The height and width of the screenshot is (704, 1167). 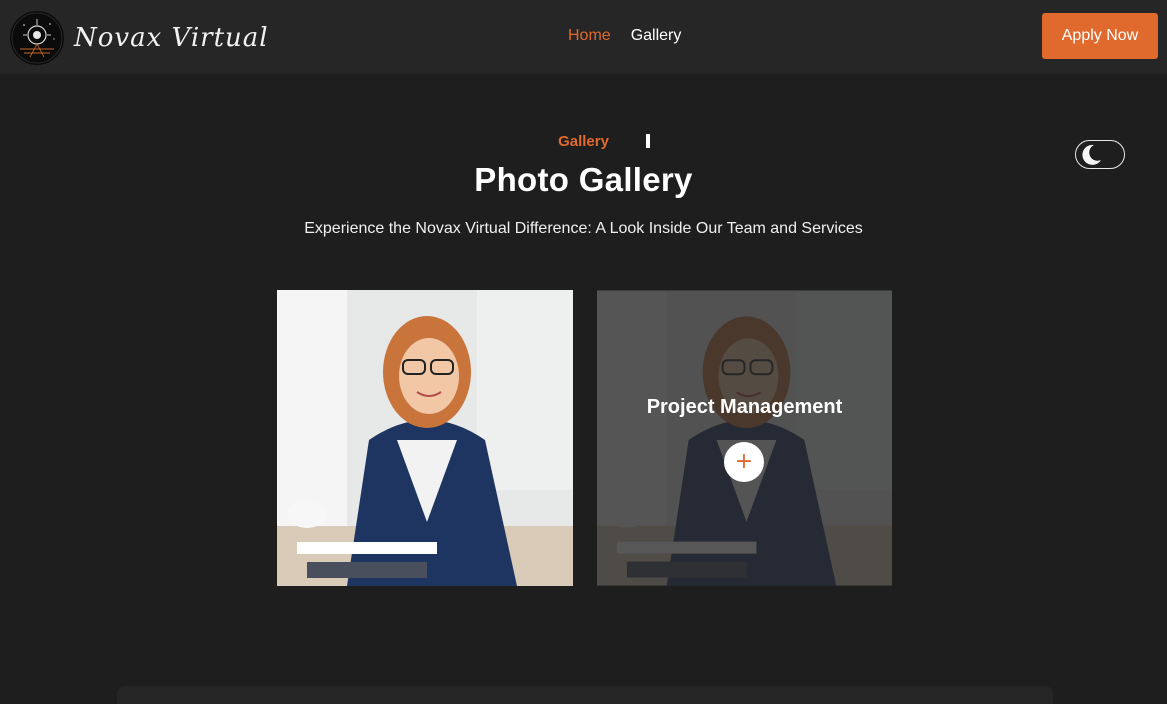 What do you see at coordinates (1091, 154) in the screenshot?
I see `crescent-moon-icon` at bounding box center [1091, 154].